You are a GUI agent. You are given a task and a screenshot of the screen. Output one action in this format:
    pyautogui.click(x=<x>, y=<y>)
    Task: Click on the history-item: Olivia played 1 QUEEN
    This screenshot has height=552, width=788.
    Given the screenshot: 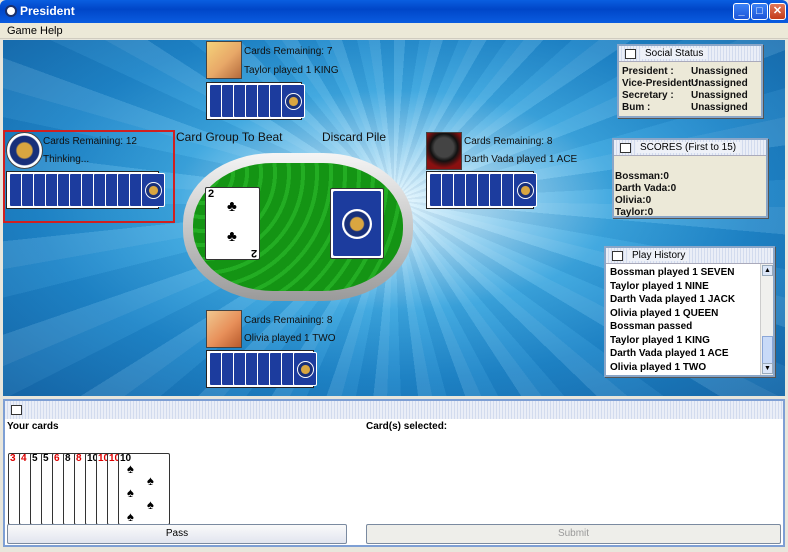 What is the action you would take?
    pyautogui.click(x=664, y=313)
    